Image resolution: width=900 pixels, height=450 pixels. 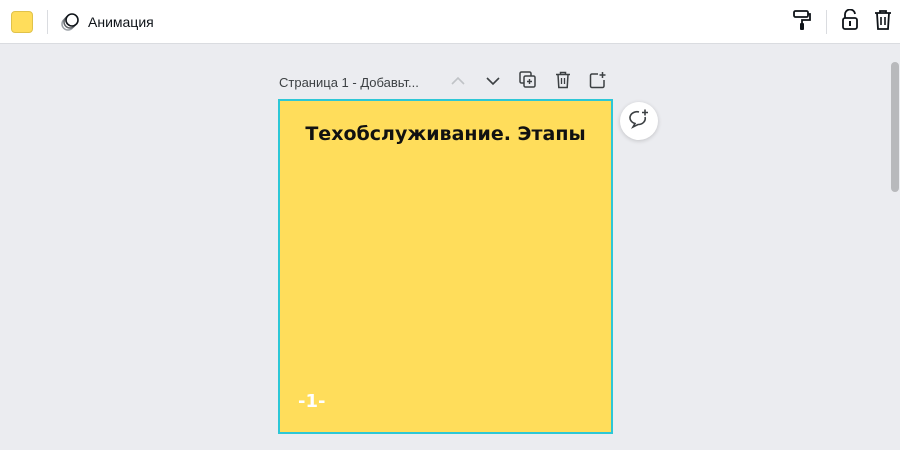 I want to click on delete-element-button, so click(x=883, y=22).